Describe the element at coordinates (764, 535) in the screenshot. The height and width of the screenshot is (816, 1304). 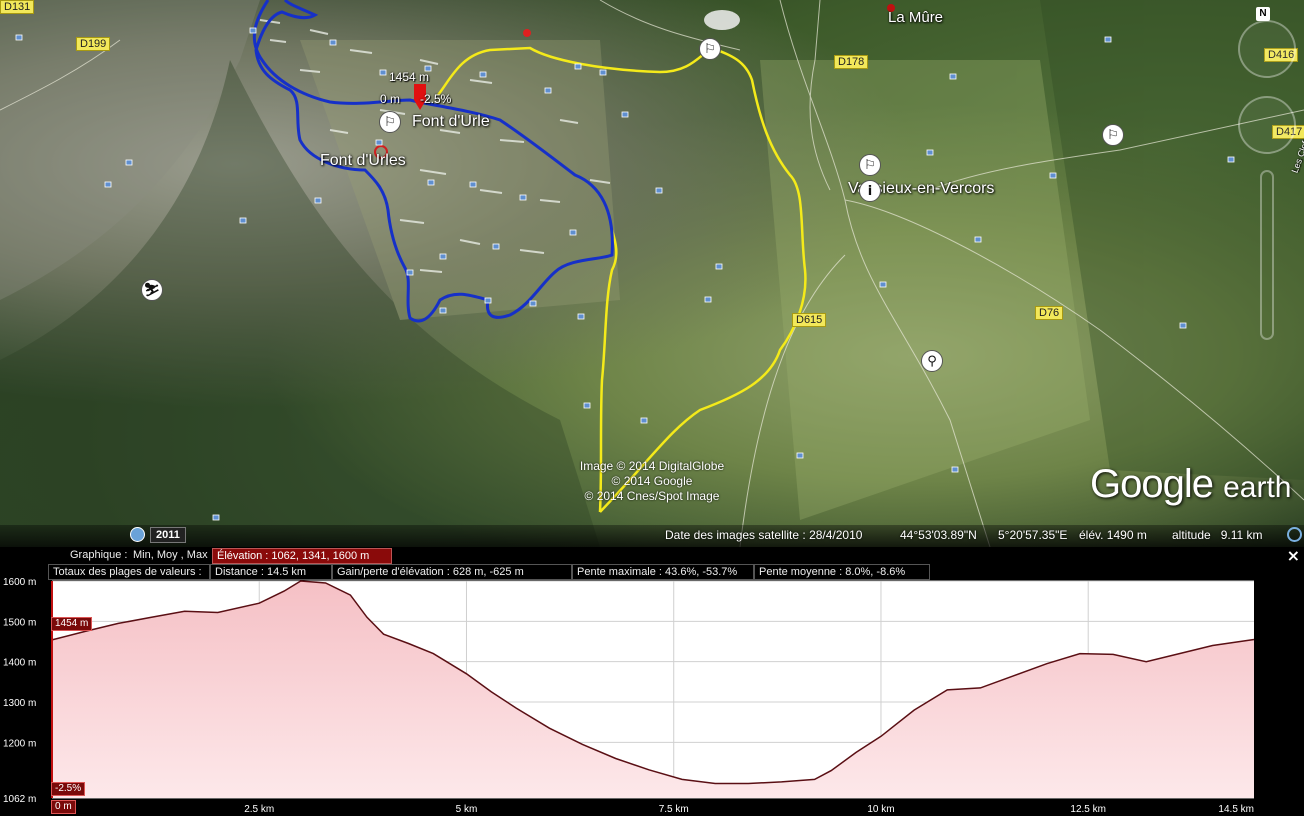
I see `imagery-date: Date des images satellite : 28/4/2010` at that location.